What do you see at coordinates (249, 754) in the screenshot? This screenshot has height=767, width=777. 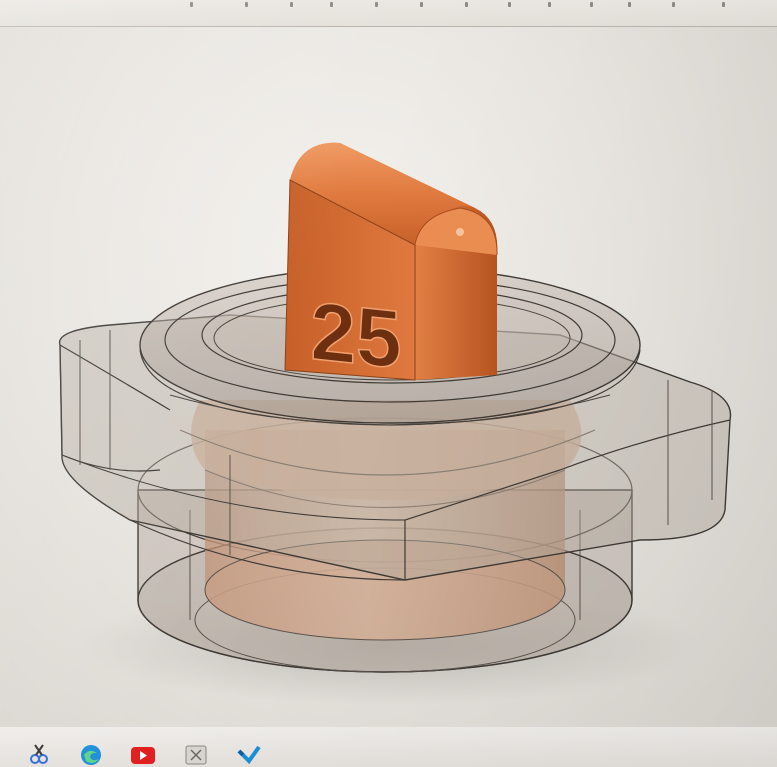 I see `vs-code-icon` at bounding box center [249, 754].